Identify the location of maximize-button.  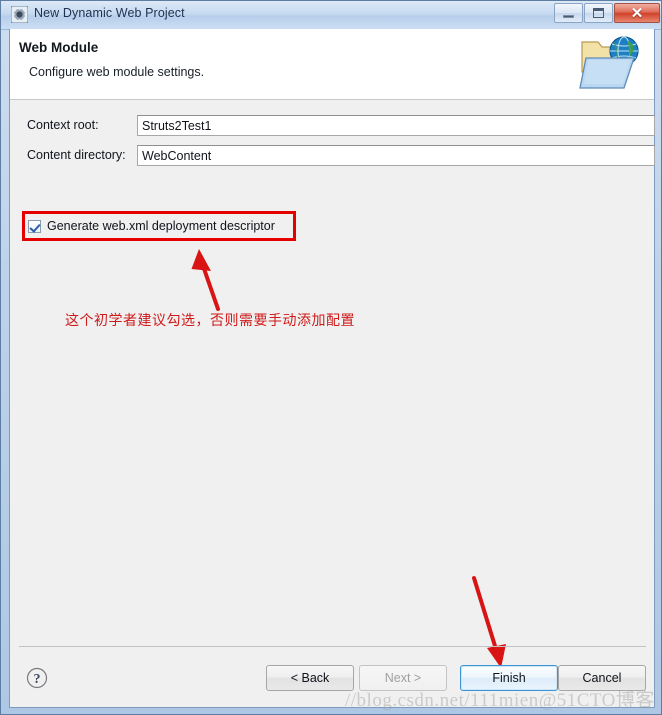
(598, 13).